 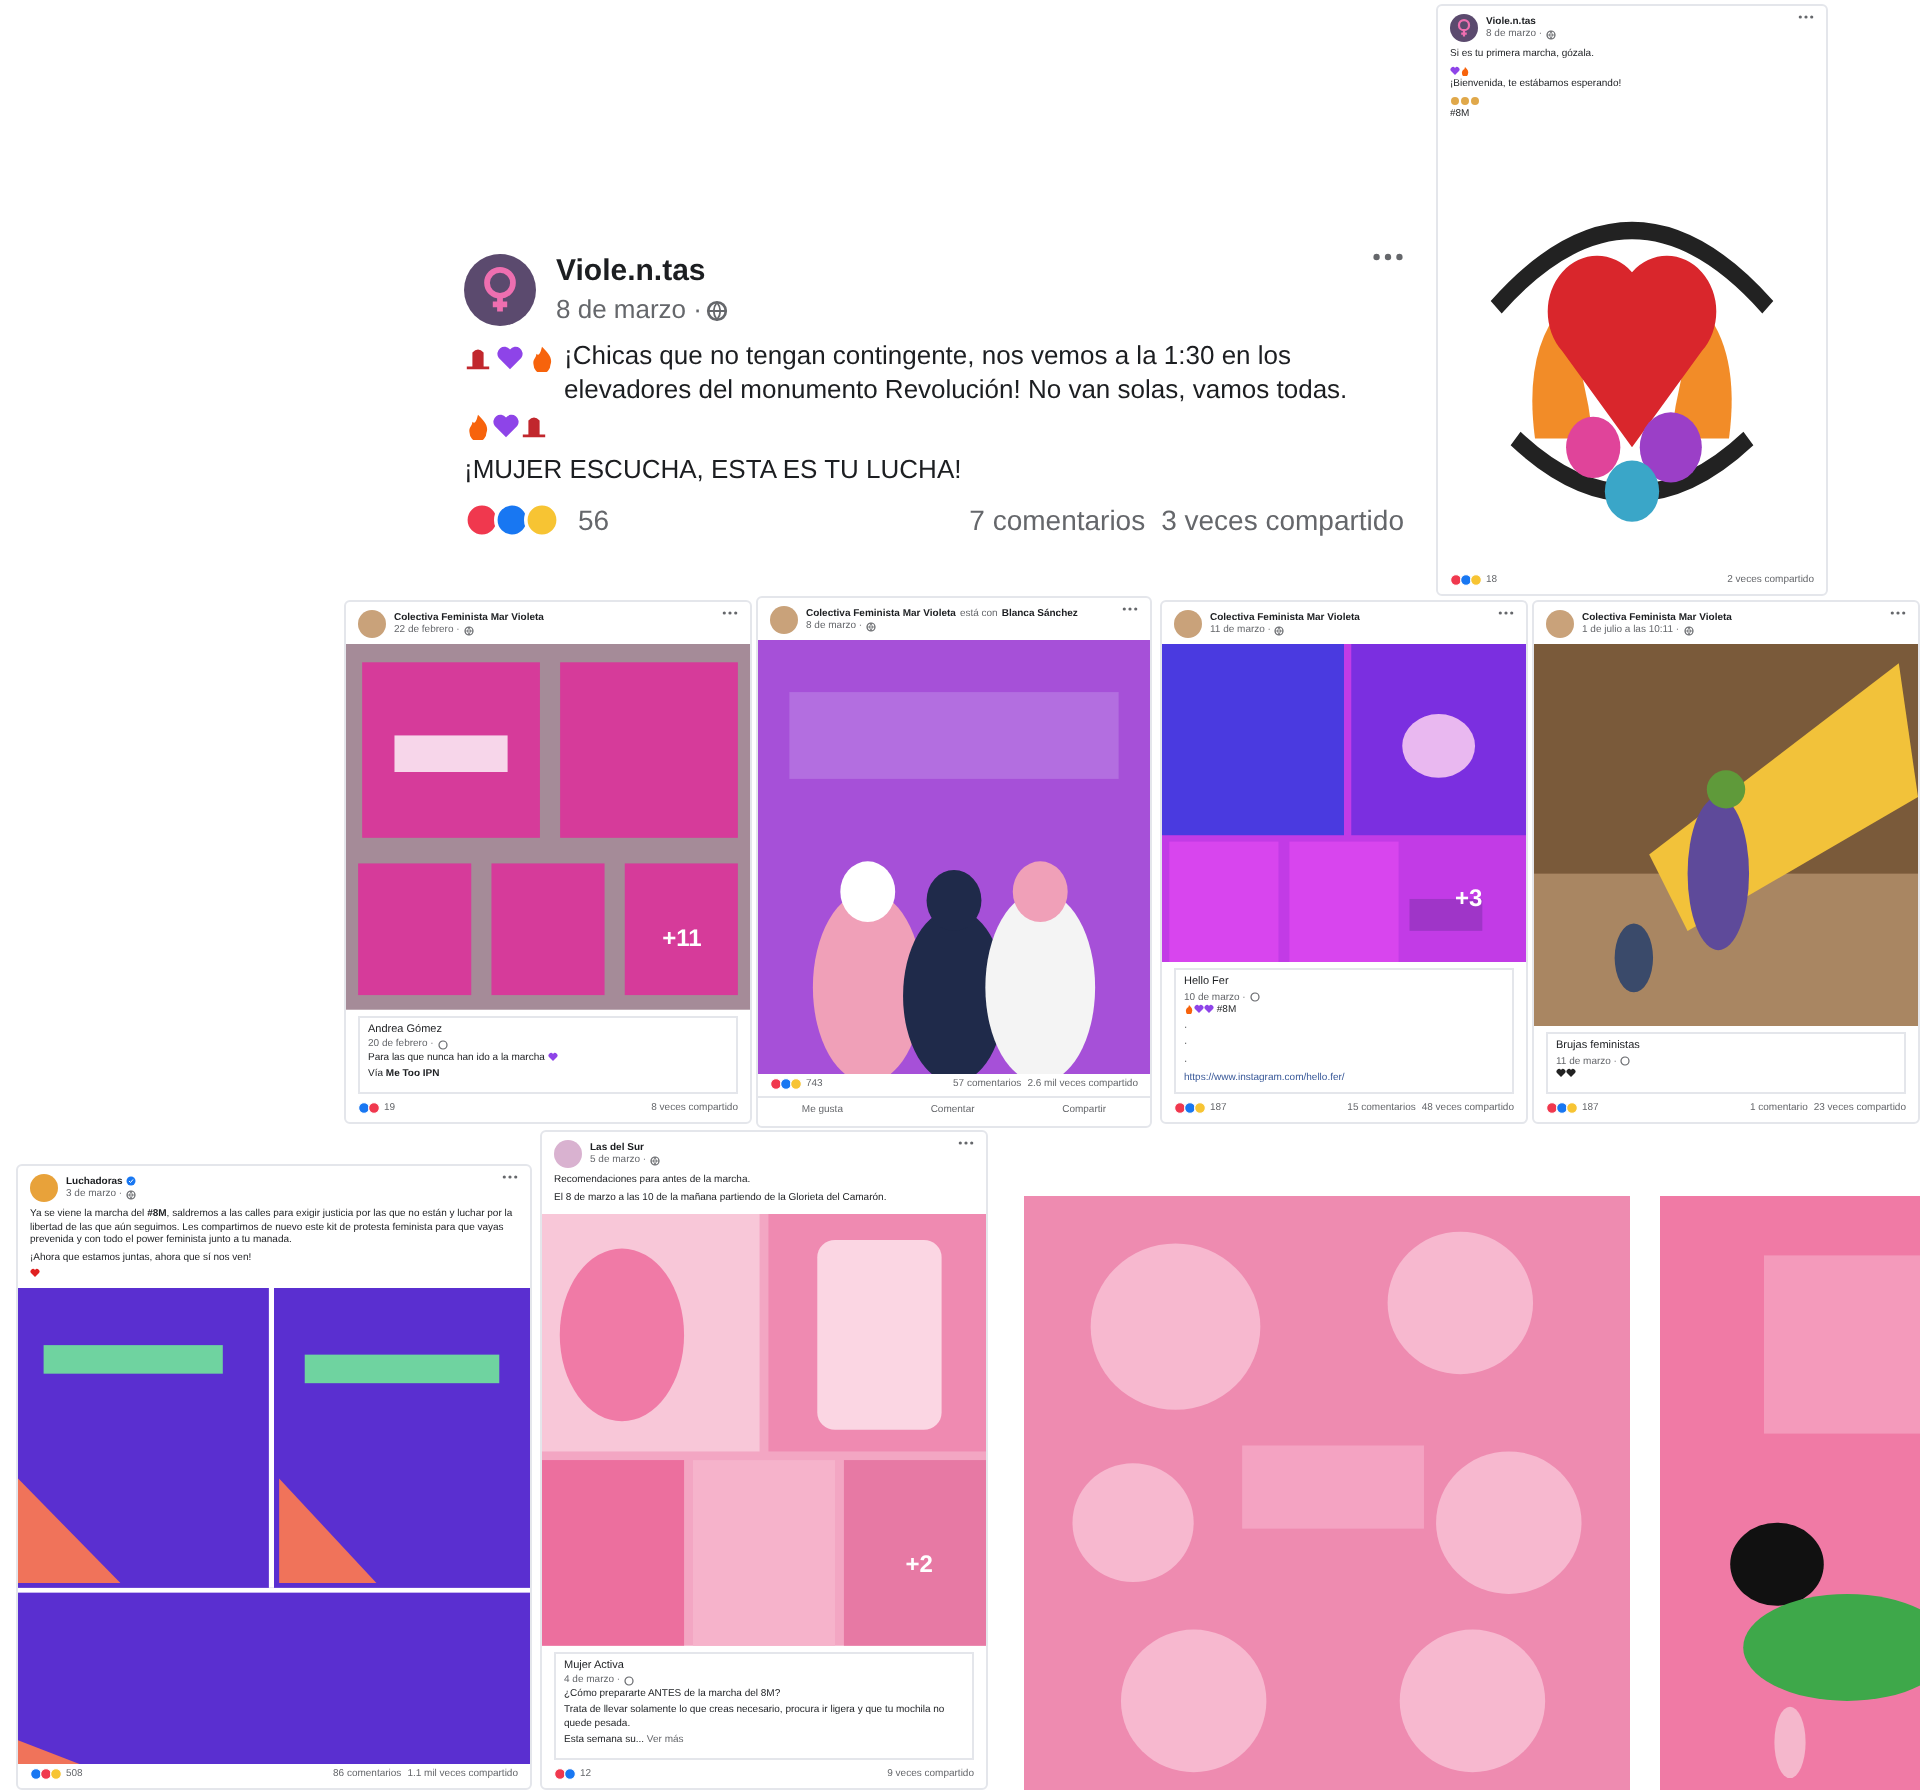 What do you see at coordinates (629, 310) in the screenshot?
I see `post-date: 8 de marzo ·` at bounding box center [629, 310].